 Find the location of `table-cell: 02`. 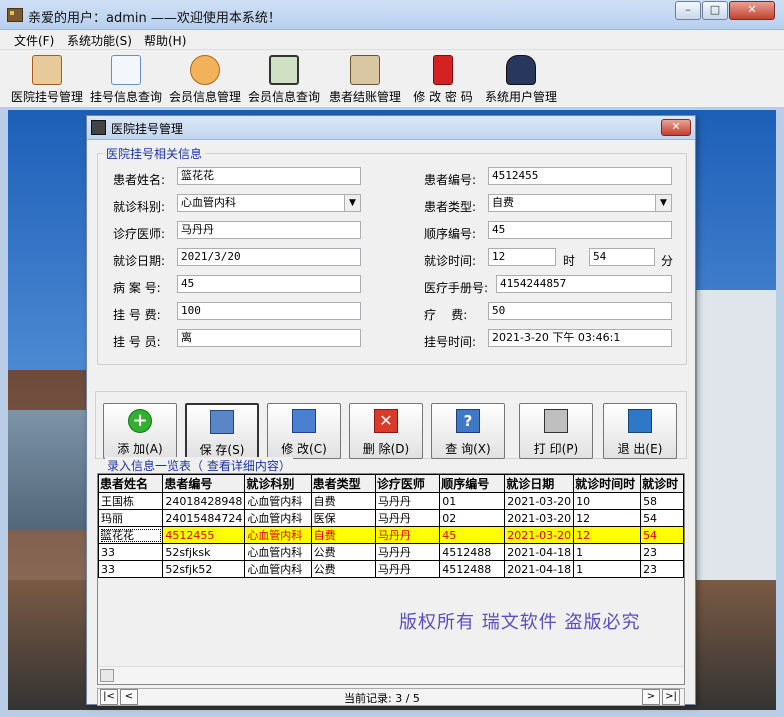

table-cell: 02 is located at coordinates (472, 518).